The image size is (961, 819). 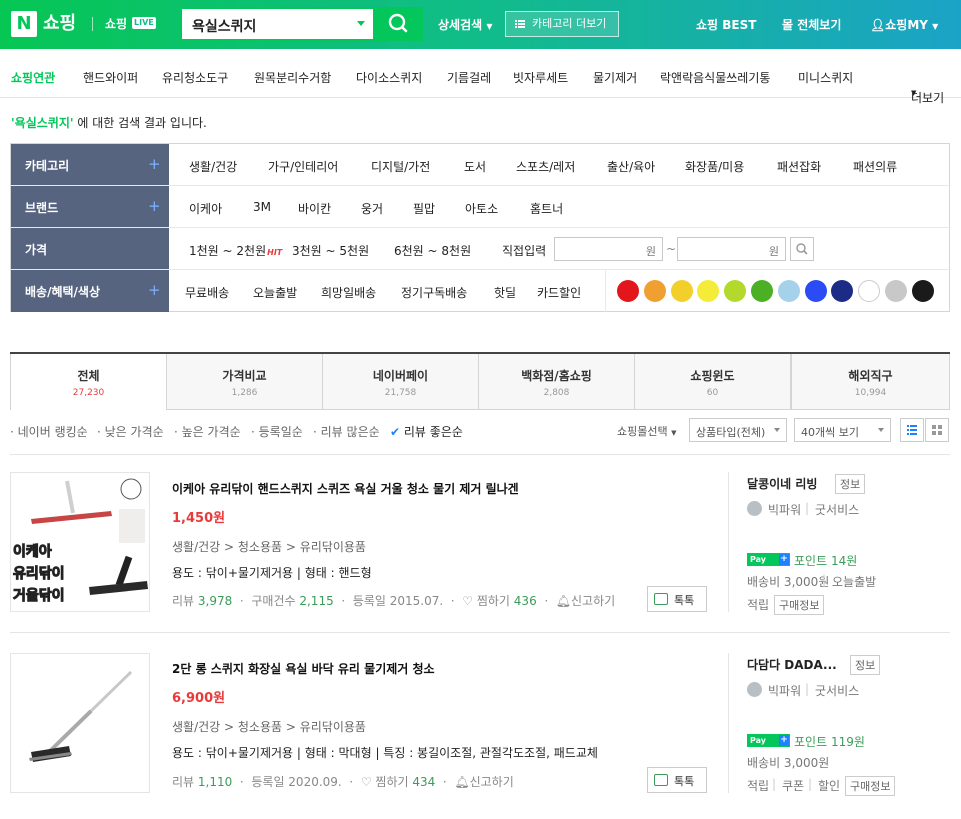 I want to click on list-view-button, so click(x=912, y=430).